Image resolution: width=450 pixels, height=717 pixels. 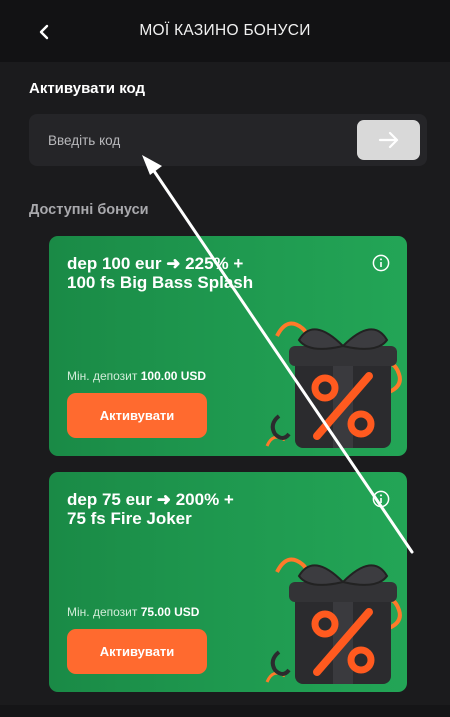 I want to click on bonus-title-line: 100 fs Big Bass Splash, so click(x=160, y=282).